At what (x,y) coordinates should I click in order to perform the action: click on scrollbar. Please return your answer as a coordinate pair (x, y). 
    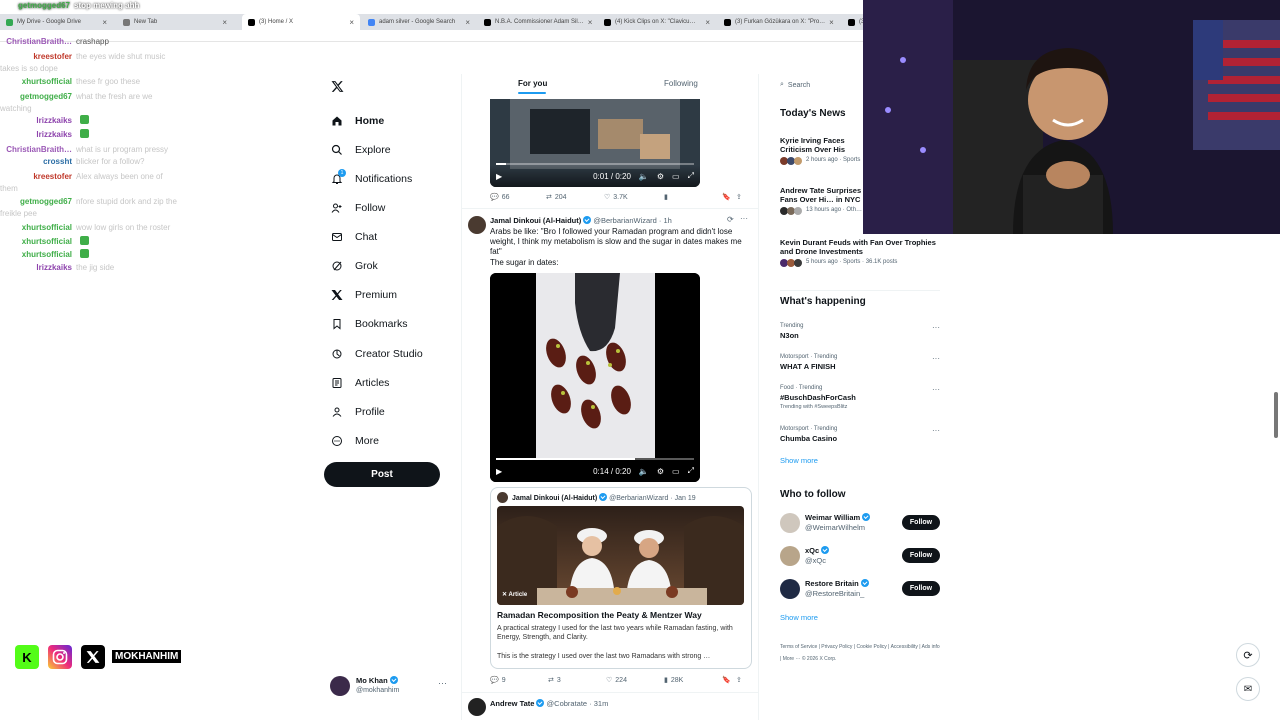
    Looking at the image, I should click on (1276, 415).